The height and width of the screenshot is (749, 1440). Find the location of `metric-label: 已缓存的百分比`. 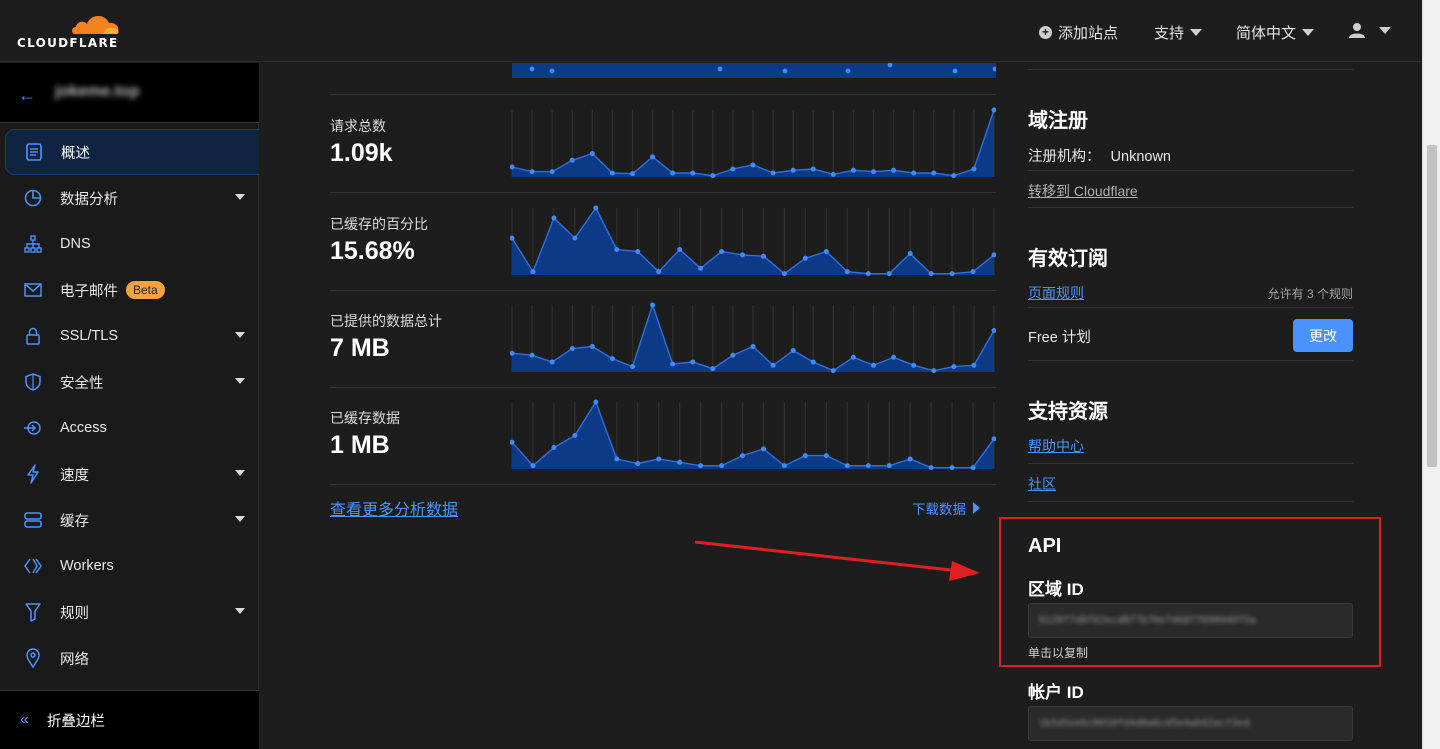

metric-label: 已缓存的百分比 is located at coordinates (379, 224).